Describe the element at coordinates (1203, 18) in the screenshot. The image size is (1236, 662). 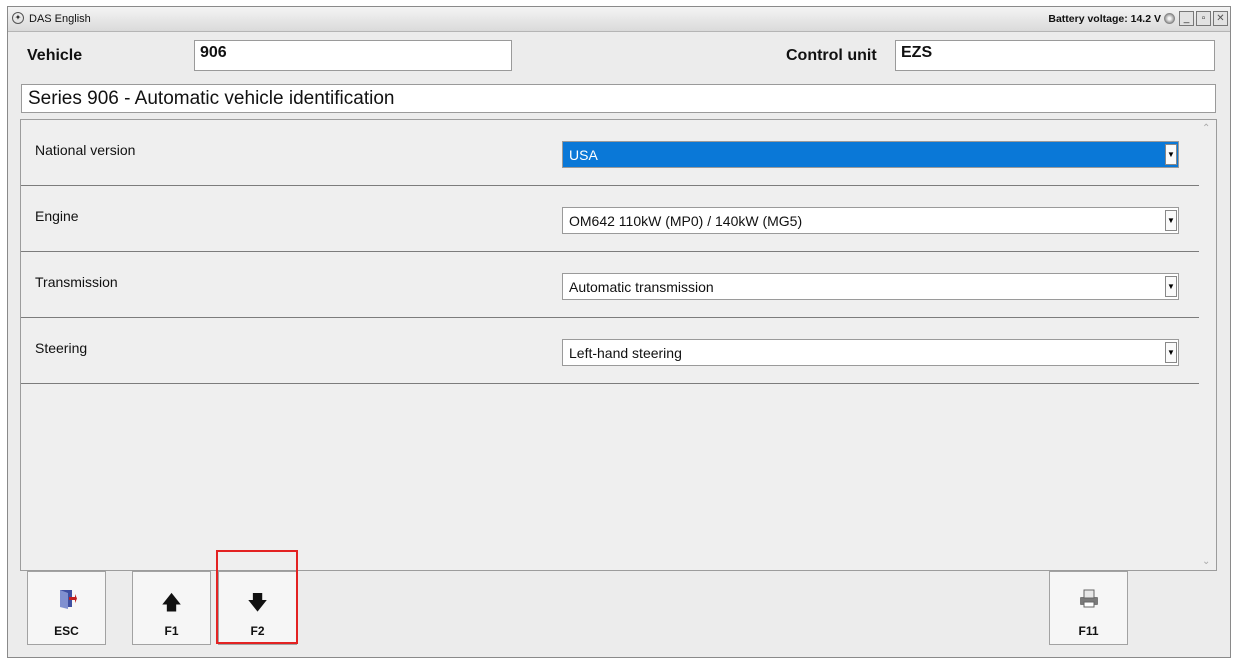
I see `restore-button: ▫` at that location.